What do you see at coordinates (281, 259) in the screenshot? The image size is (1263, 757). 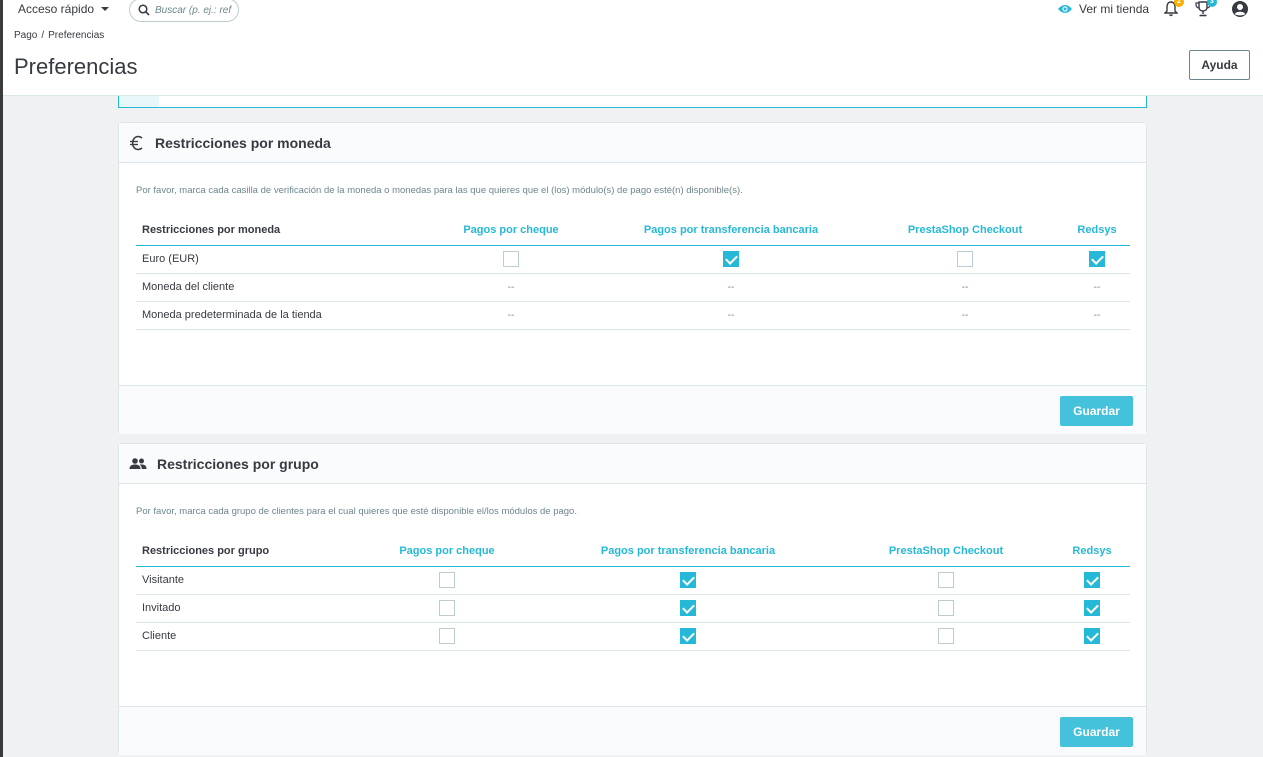 I see `row-label: Euro (EUR)` at bounding box center [281, 259].